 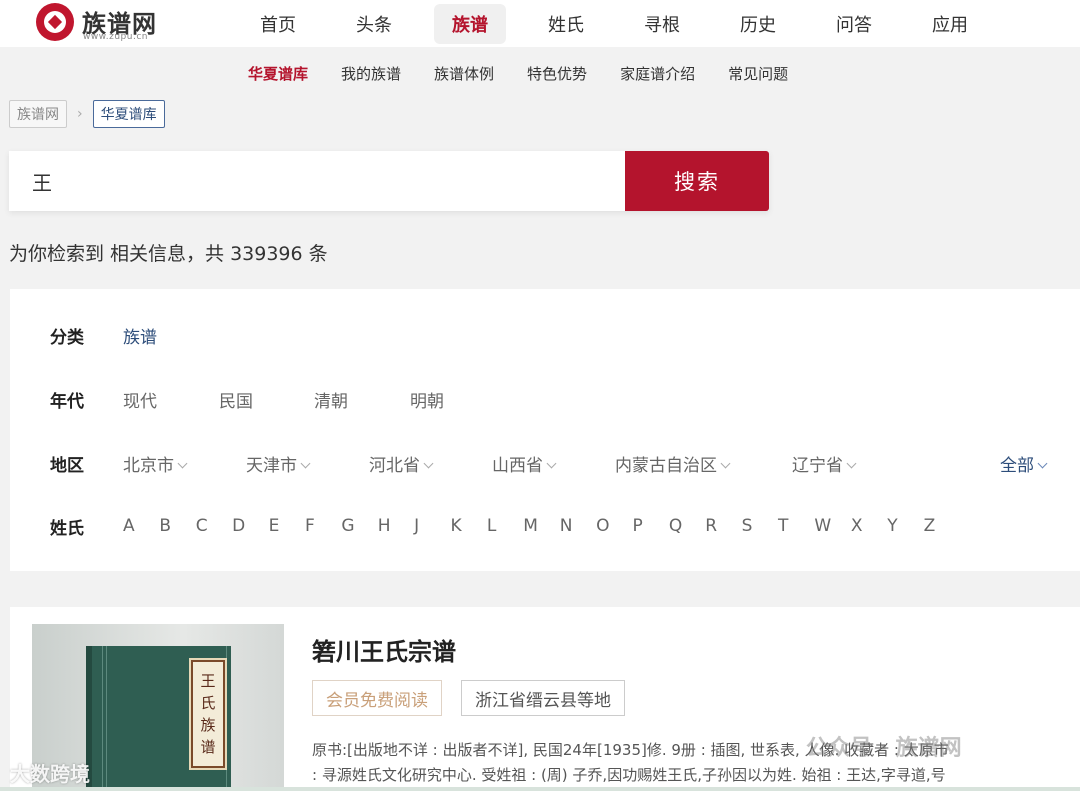 I want to click on surname-letter: P, so click(x=650, y=526).